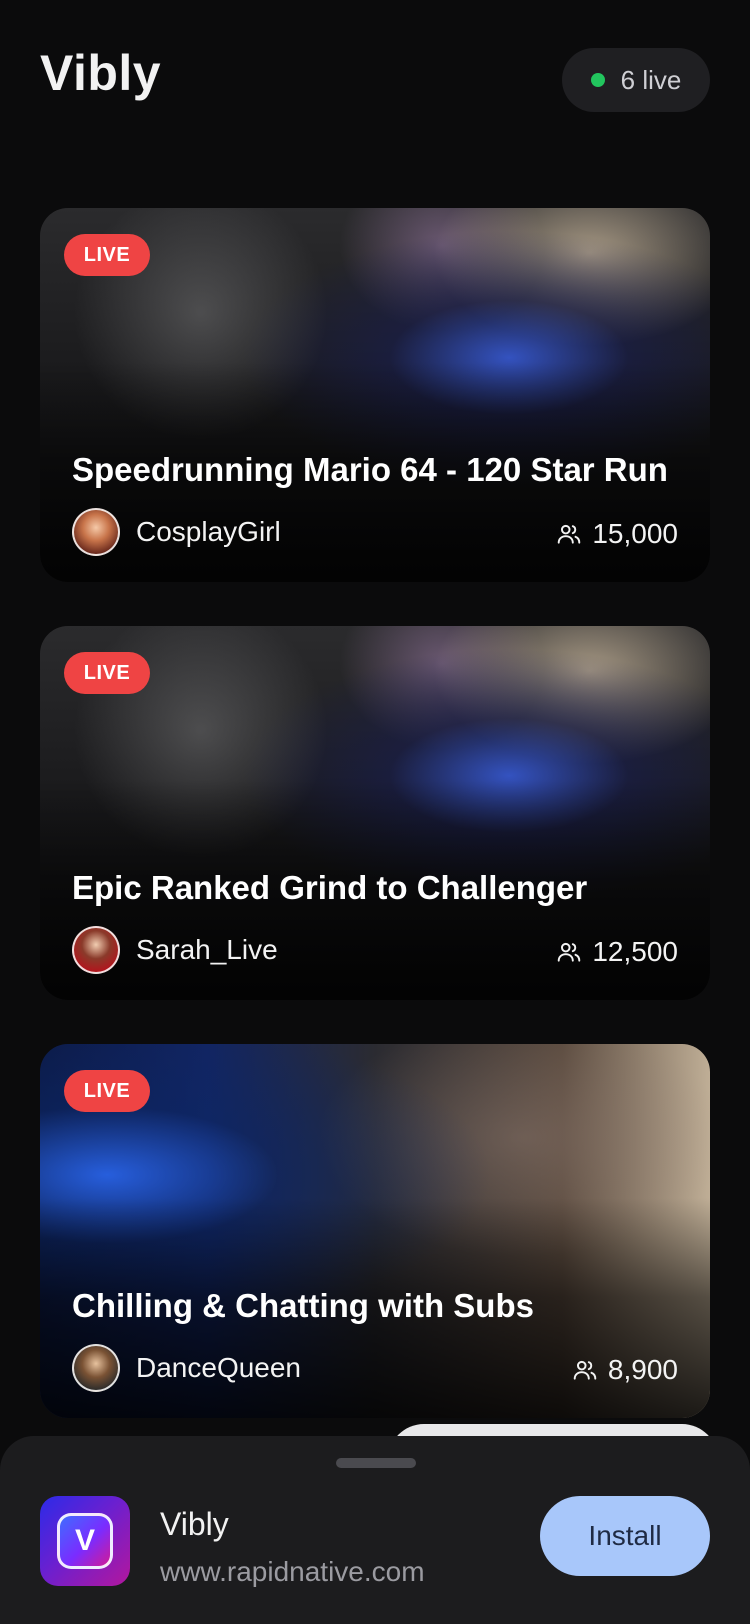 This screenshot has height=1624, width=750. I want to click on viewer-count: 8,900, so click(625, 1370).